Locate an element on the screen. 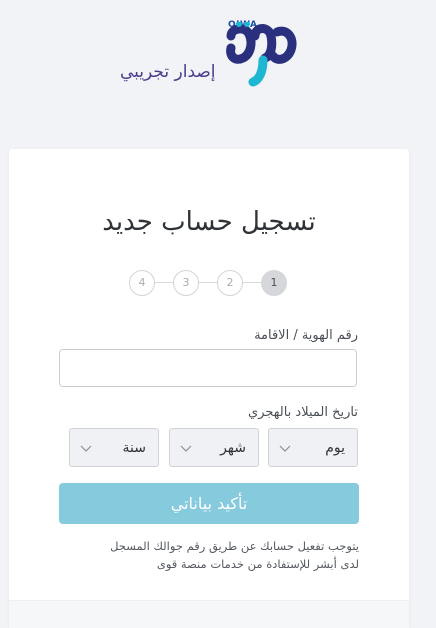 The width and height of the screenshot is (436, 628). step-3: 3 is located at coordinates (186, 283).